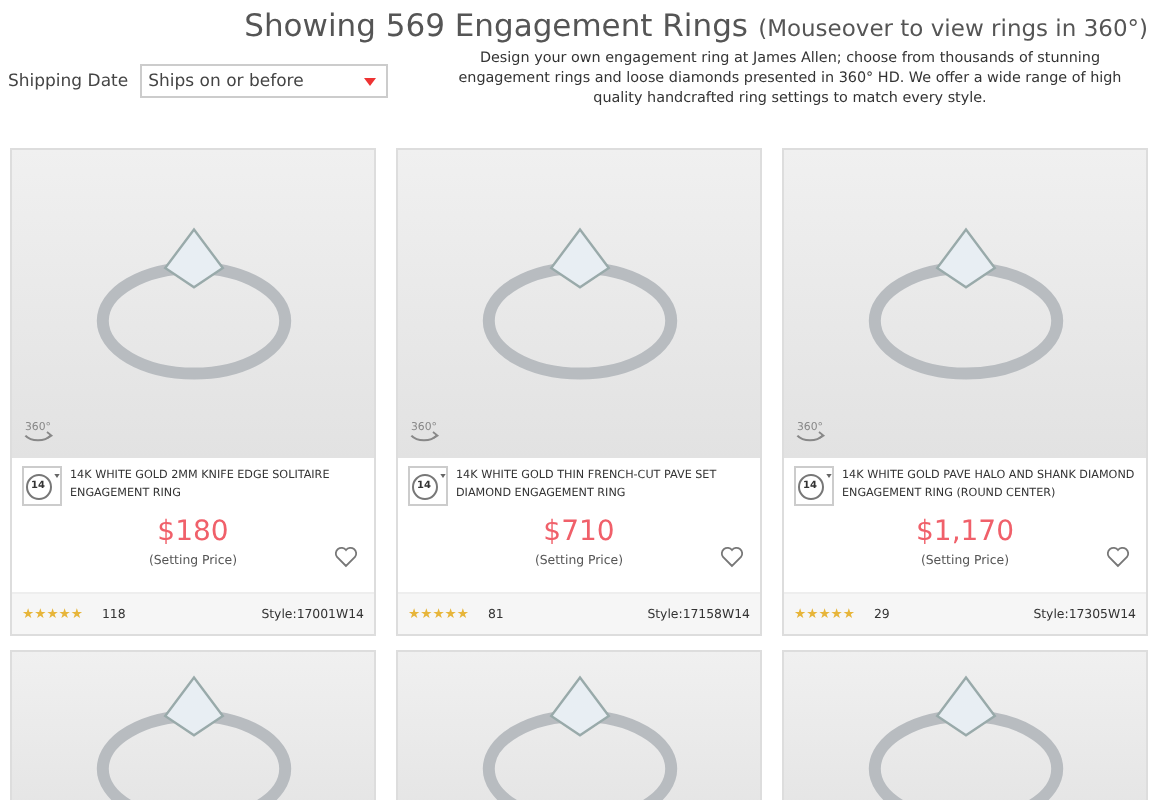 Image resolution: width=1160 pixels, height=800 pixels. I want to click on filter-label: Shipping Date, so click(68, 81).